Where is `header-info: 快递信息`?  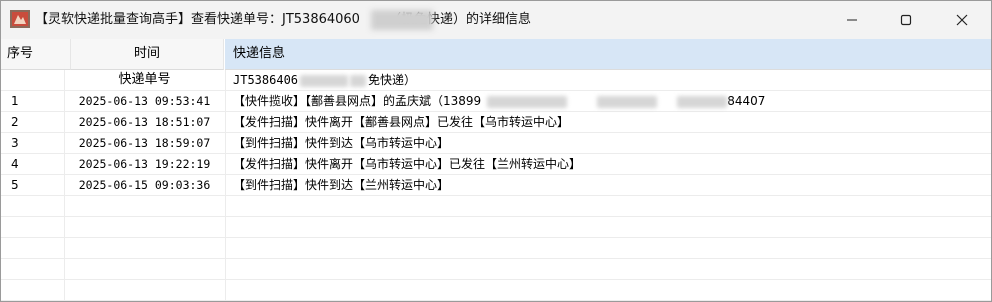
header-info: 快递信息 is located at coordinates (608, 54).